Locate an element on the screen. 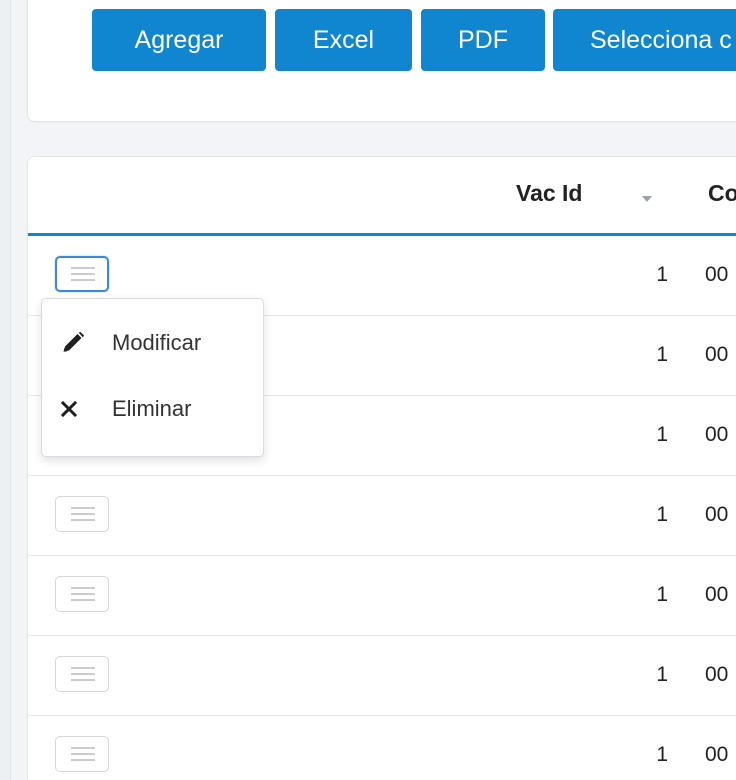  column-header-vac-id: Vac Id is located at coordinates (549, 193).